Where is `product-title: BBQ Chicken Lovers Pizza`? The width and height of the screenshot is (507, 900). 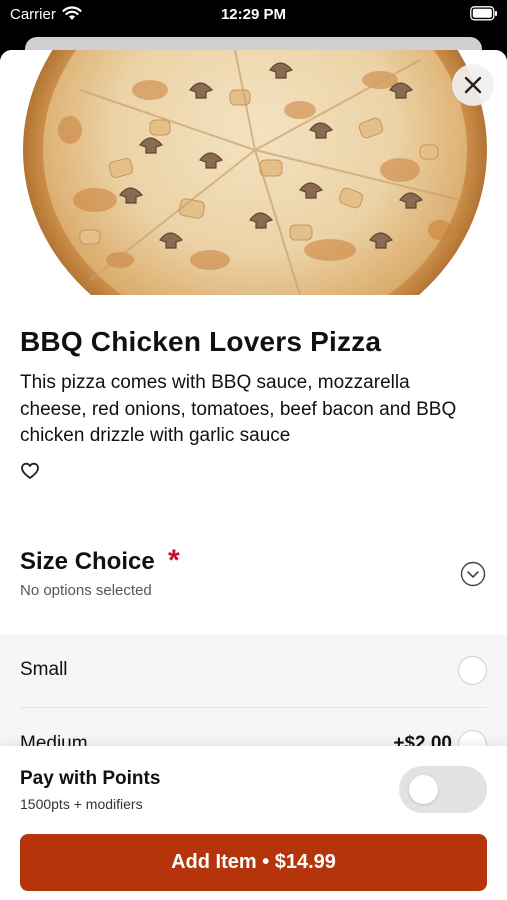
product-title: BBQ Chicken Lovers Pizza is located at coordinates (201, 341).